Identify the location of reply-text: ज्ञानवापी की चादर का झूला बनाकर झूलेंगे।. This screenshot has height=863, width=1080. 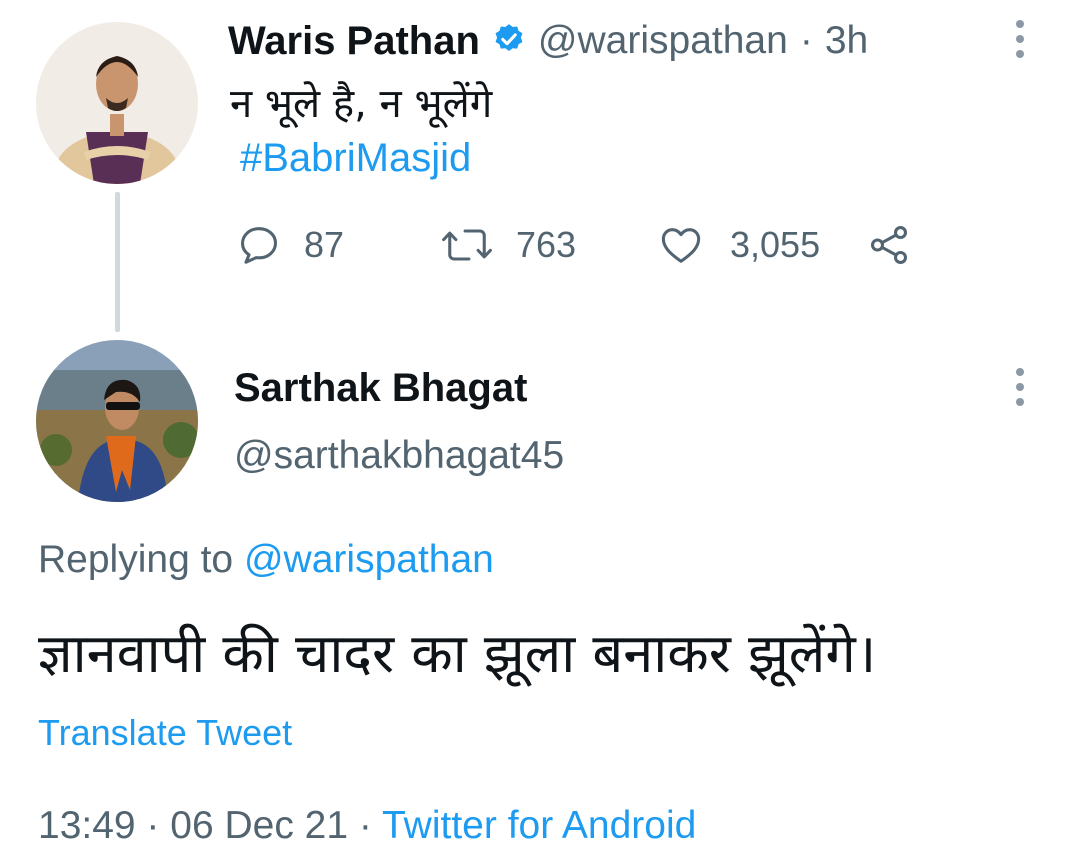
(457, 653).